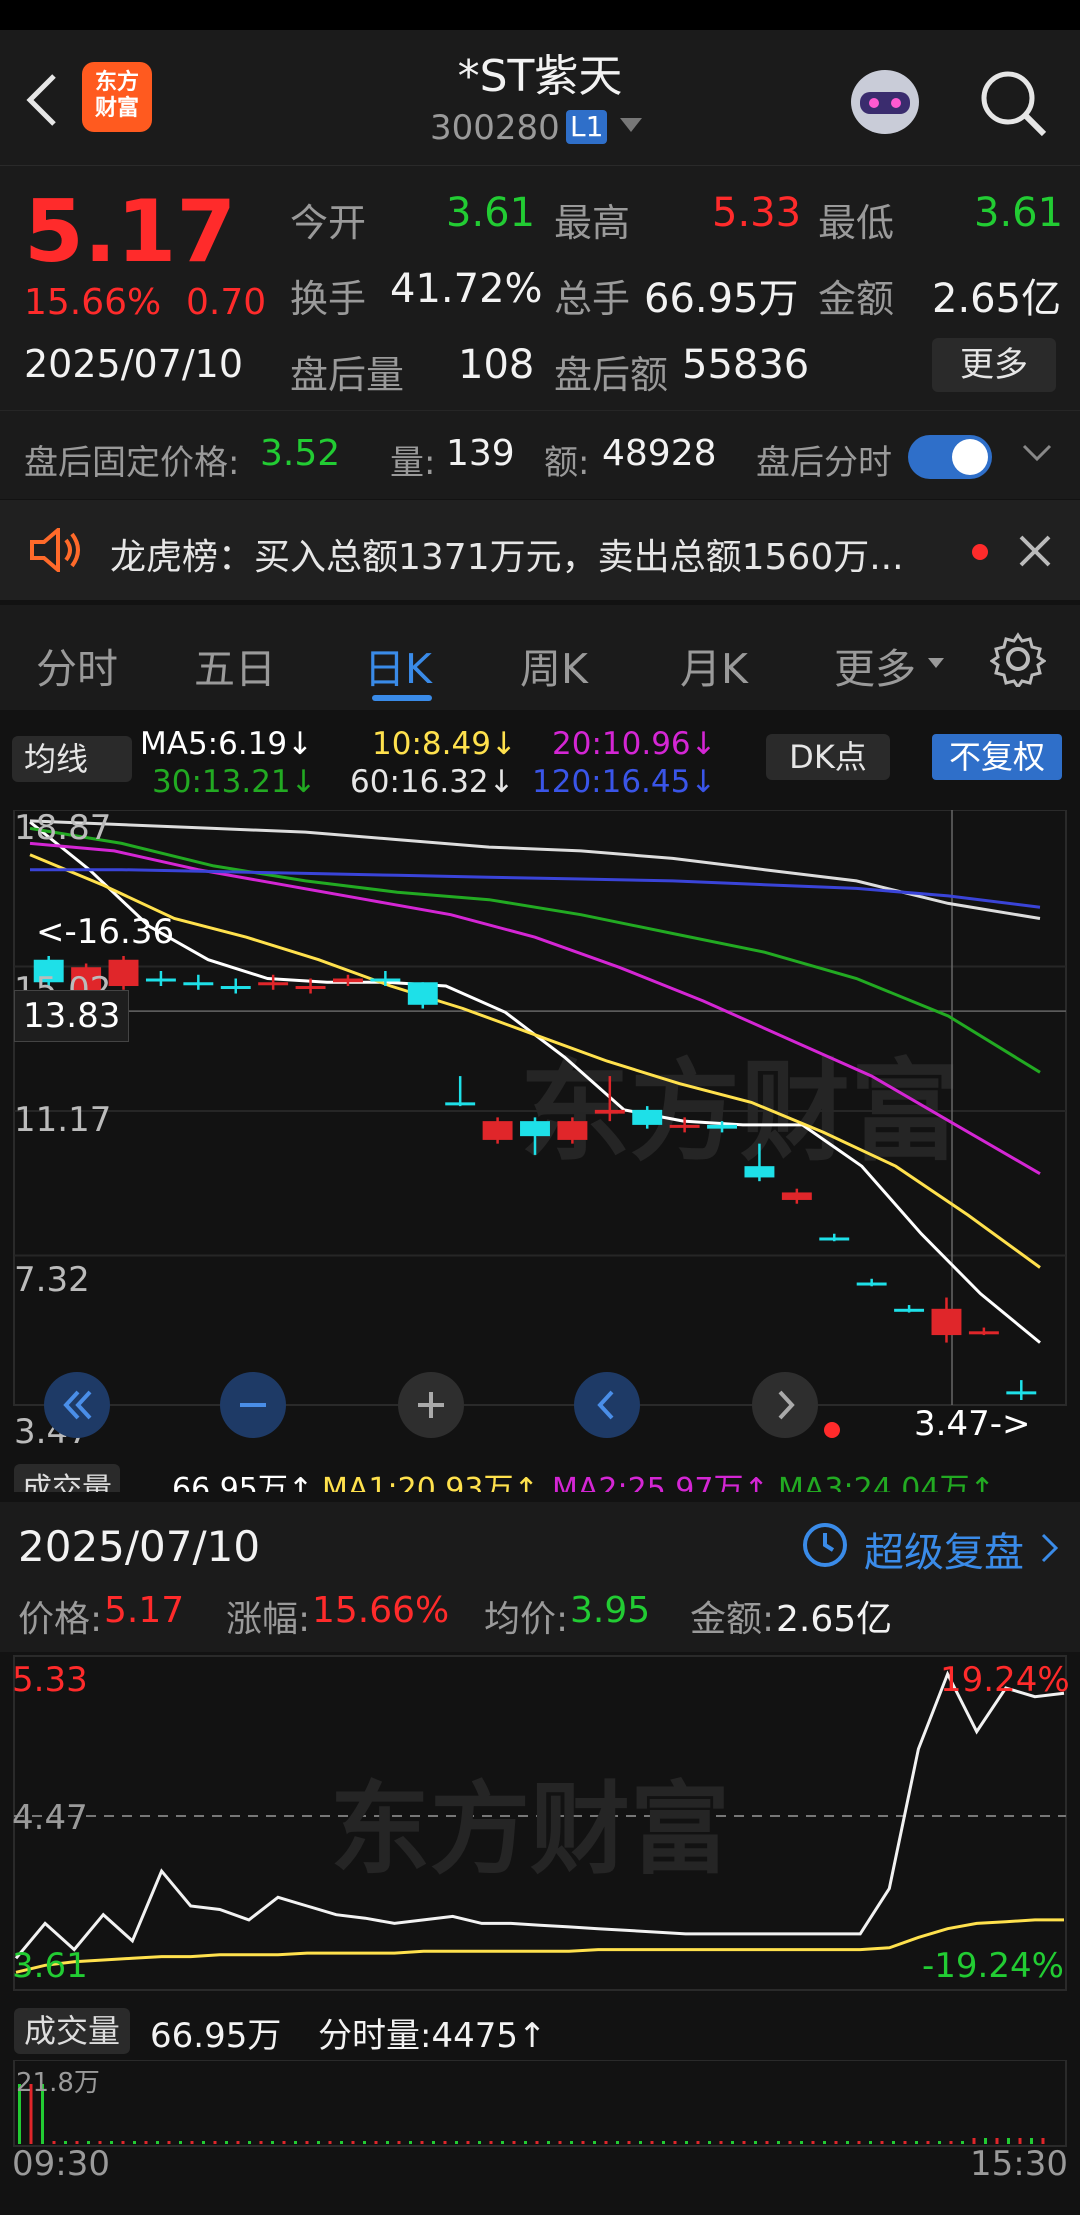 This screenshot has height=2215, width=1080. Describe the element at coordinates (1019, 2164) in the screenshot. I see `time-end: 15:30` at that location.